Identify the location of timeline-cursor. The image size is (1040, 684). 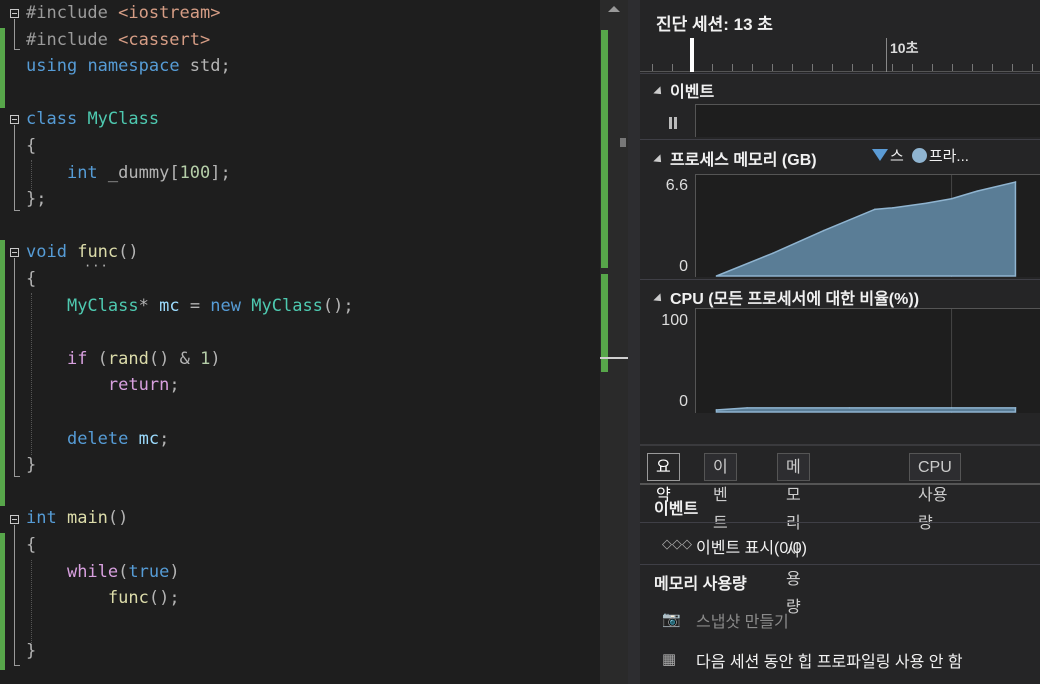
(692, 55).